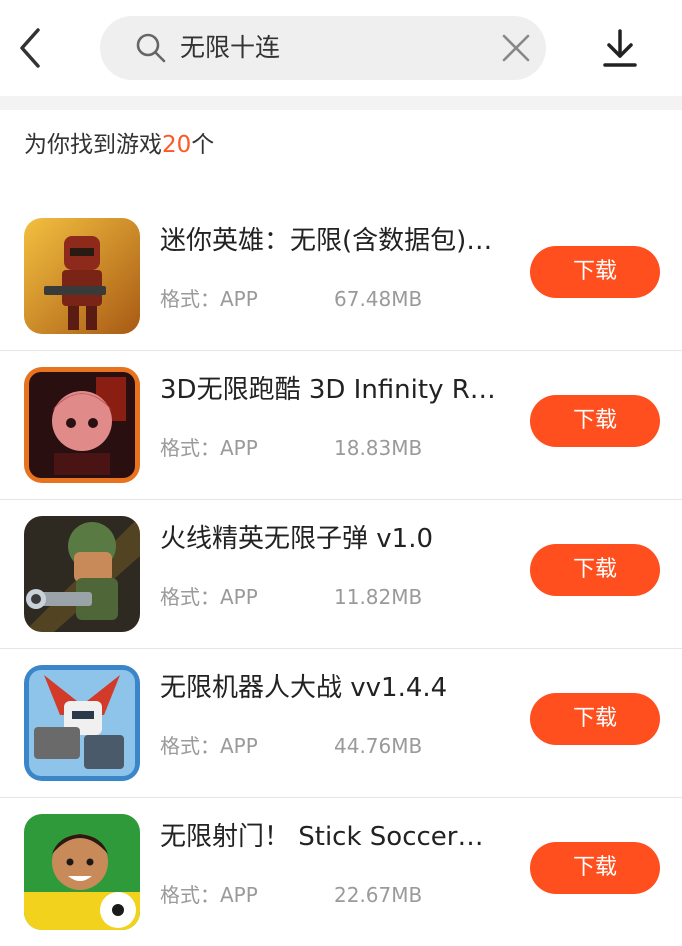 The height and width of the screenshot is (946, 682). What do you see at coordinates (378, 597) in the screenshot?
I see `app-size: 11.82MB` at bounding box center [378, 597].